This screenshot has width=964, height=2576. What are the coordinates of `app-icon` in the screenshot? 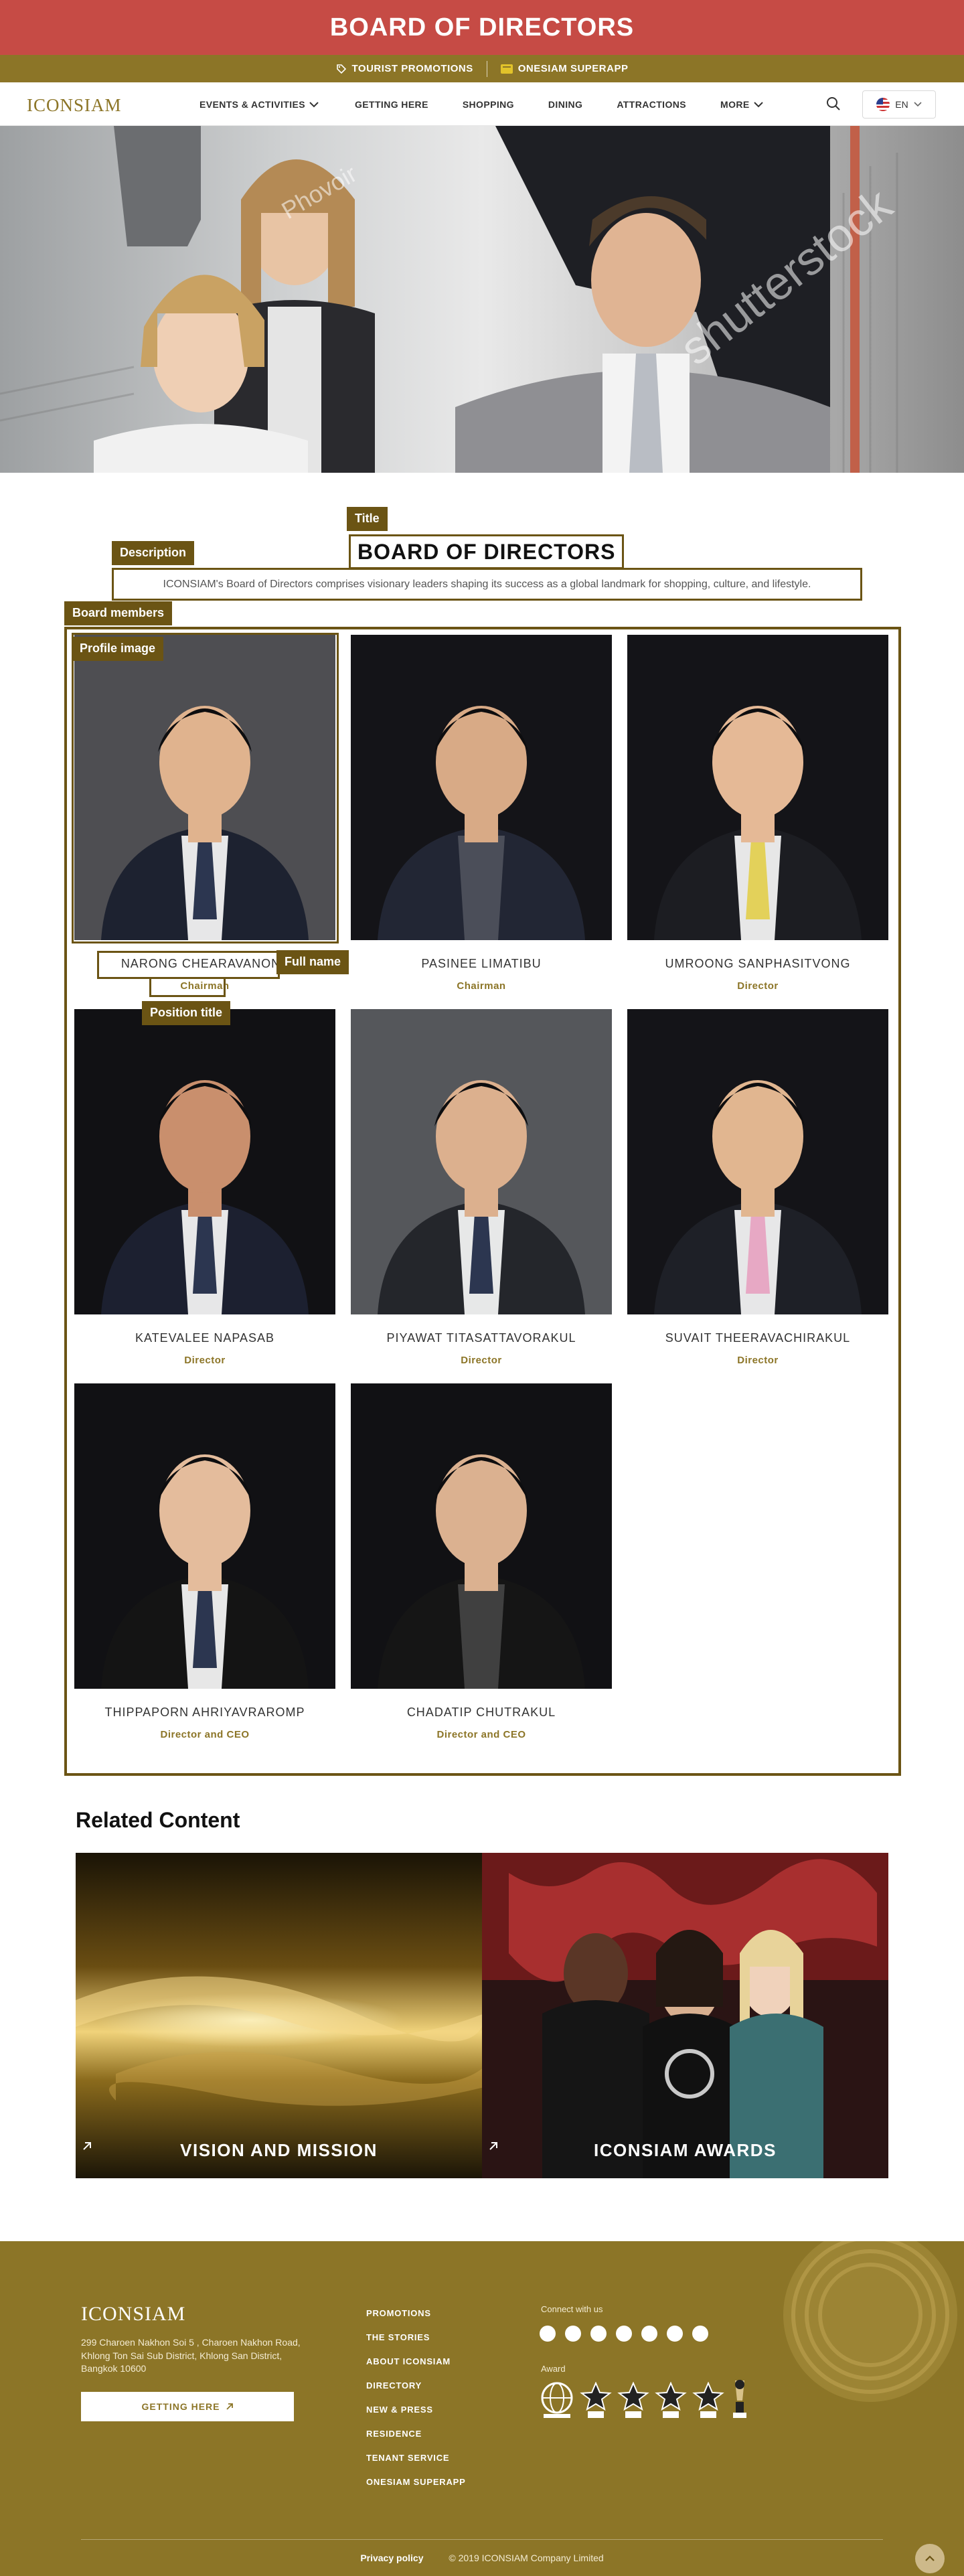 It's located at (506, 69).